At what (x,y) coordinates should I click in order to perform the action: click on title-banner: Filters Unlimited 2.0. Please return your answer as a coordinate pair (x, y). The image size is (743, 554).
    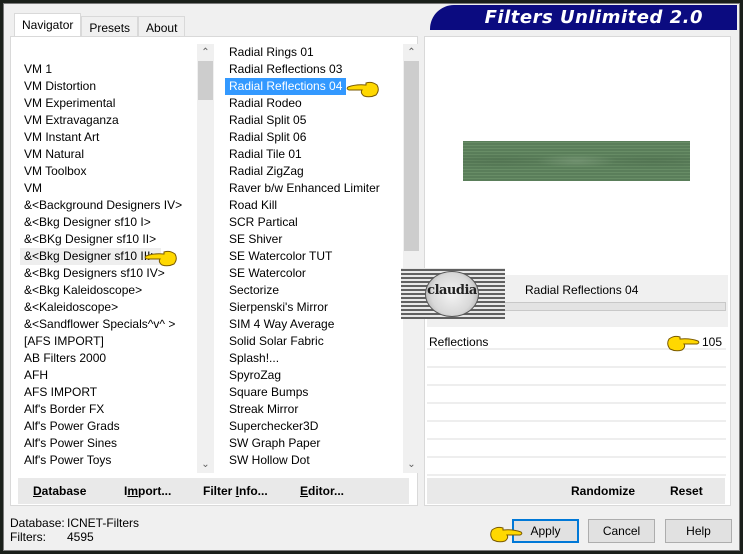
    Looking at the image, I should click on (583, 17).